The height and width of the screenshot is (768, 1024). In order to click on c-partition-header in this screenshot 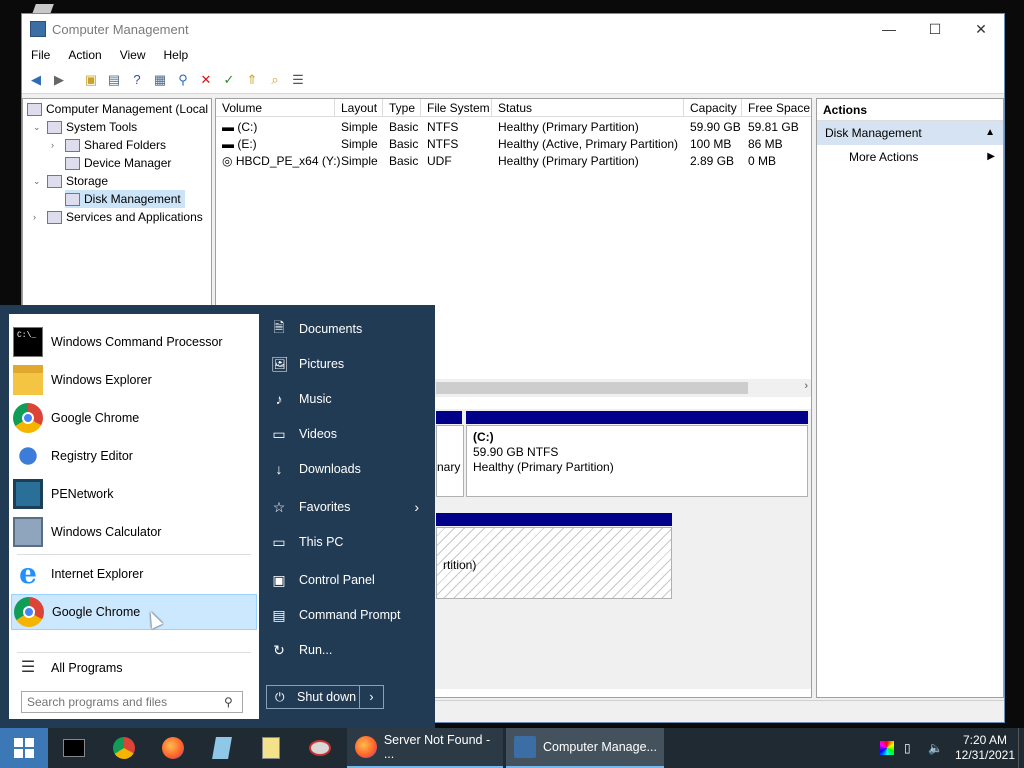, I will do `click(637, 417)`.